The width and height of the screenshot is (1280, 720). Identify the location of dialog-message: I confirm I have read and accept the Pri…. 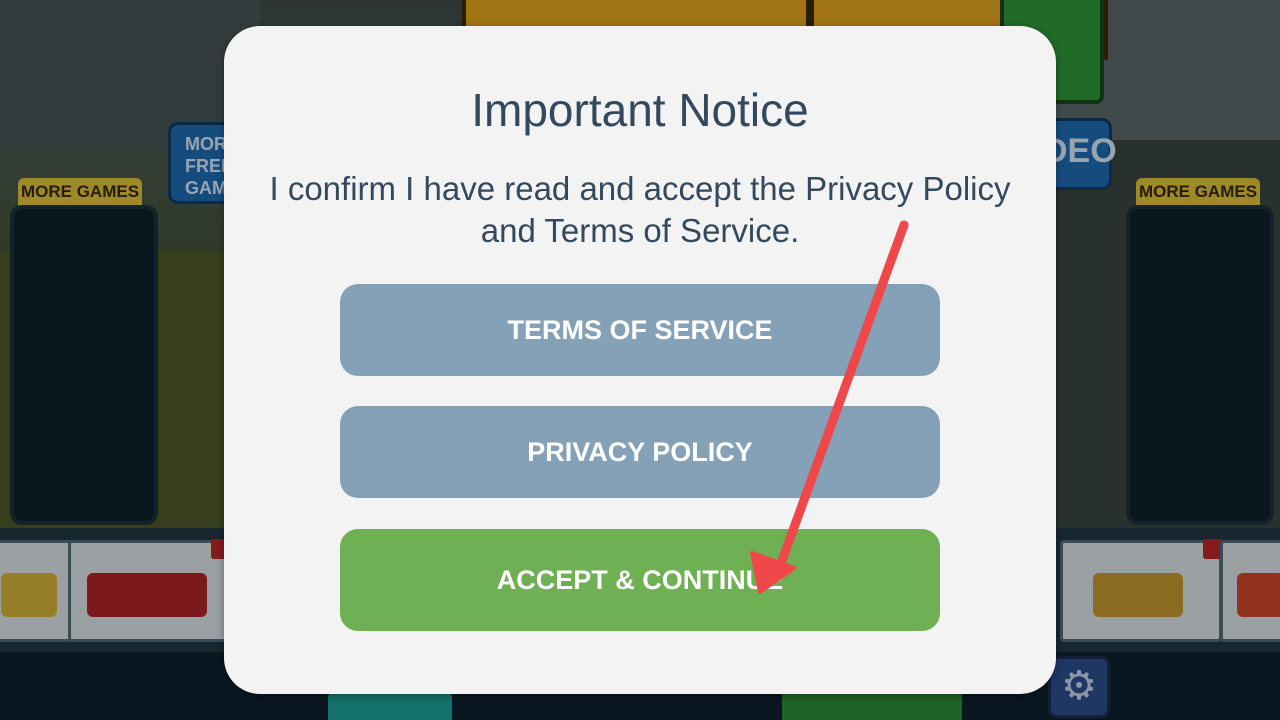
(640, 209).